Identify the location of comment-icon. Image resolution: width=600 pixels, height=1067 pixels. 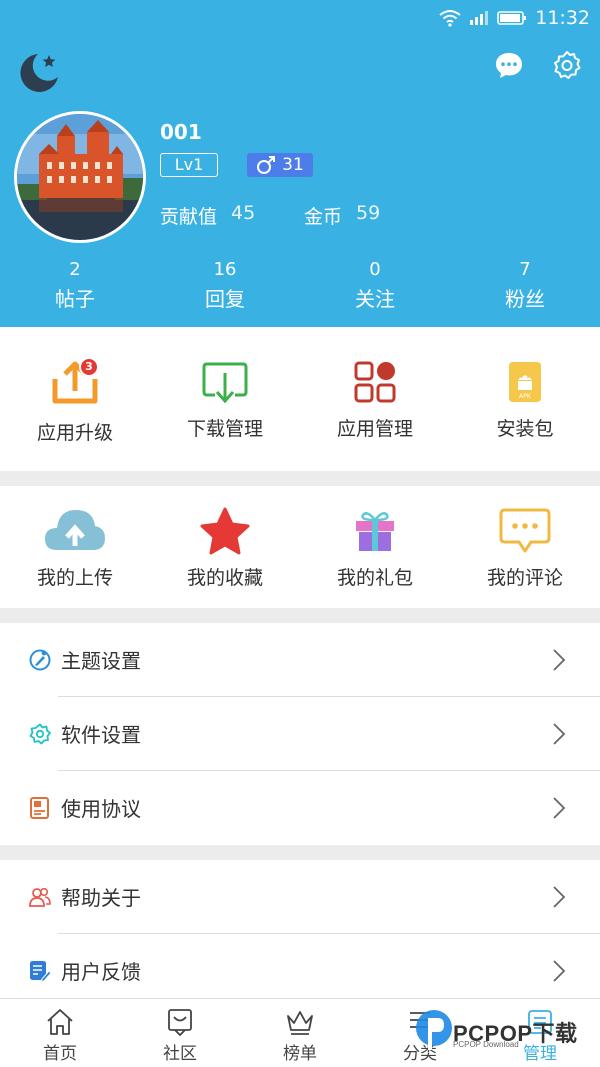
(525, 531).